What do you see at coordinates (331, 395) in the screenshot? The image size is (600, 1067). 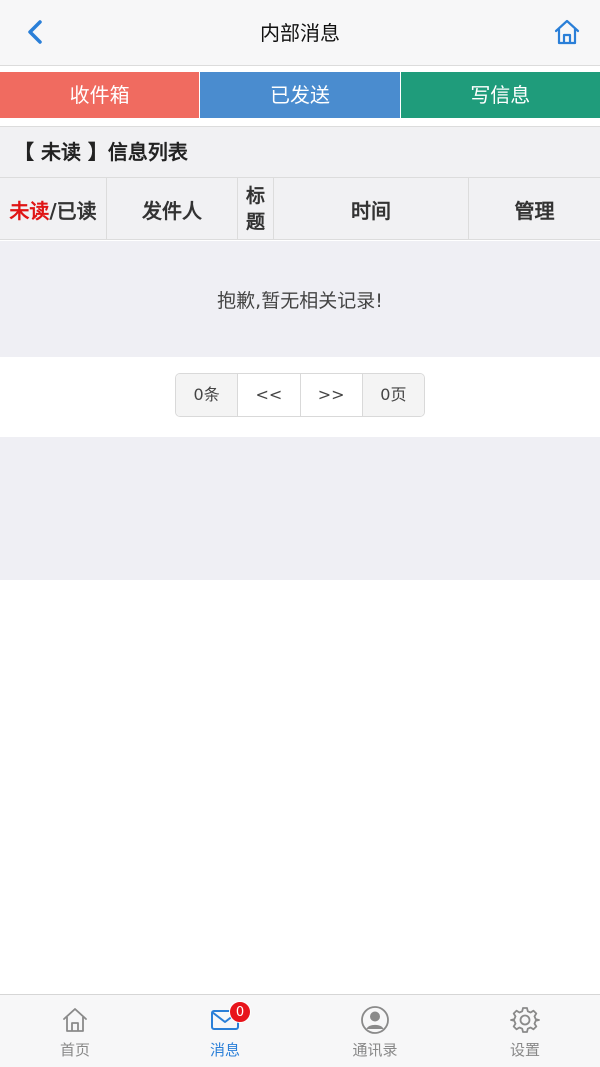 I see `next-page-button: >>` at bounding box center [331, 395].